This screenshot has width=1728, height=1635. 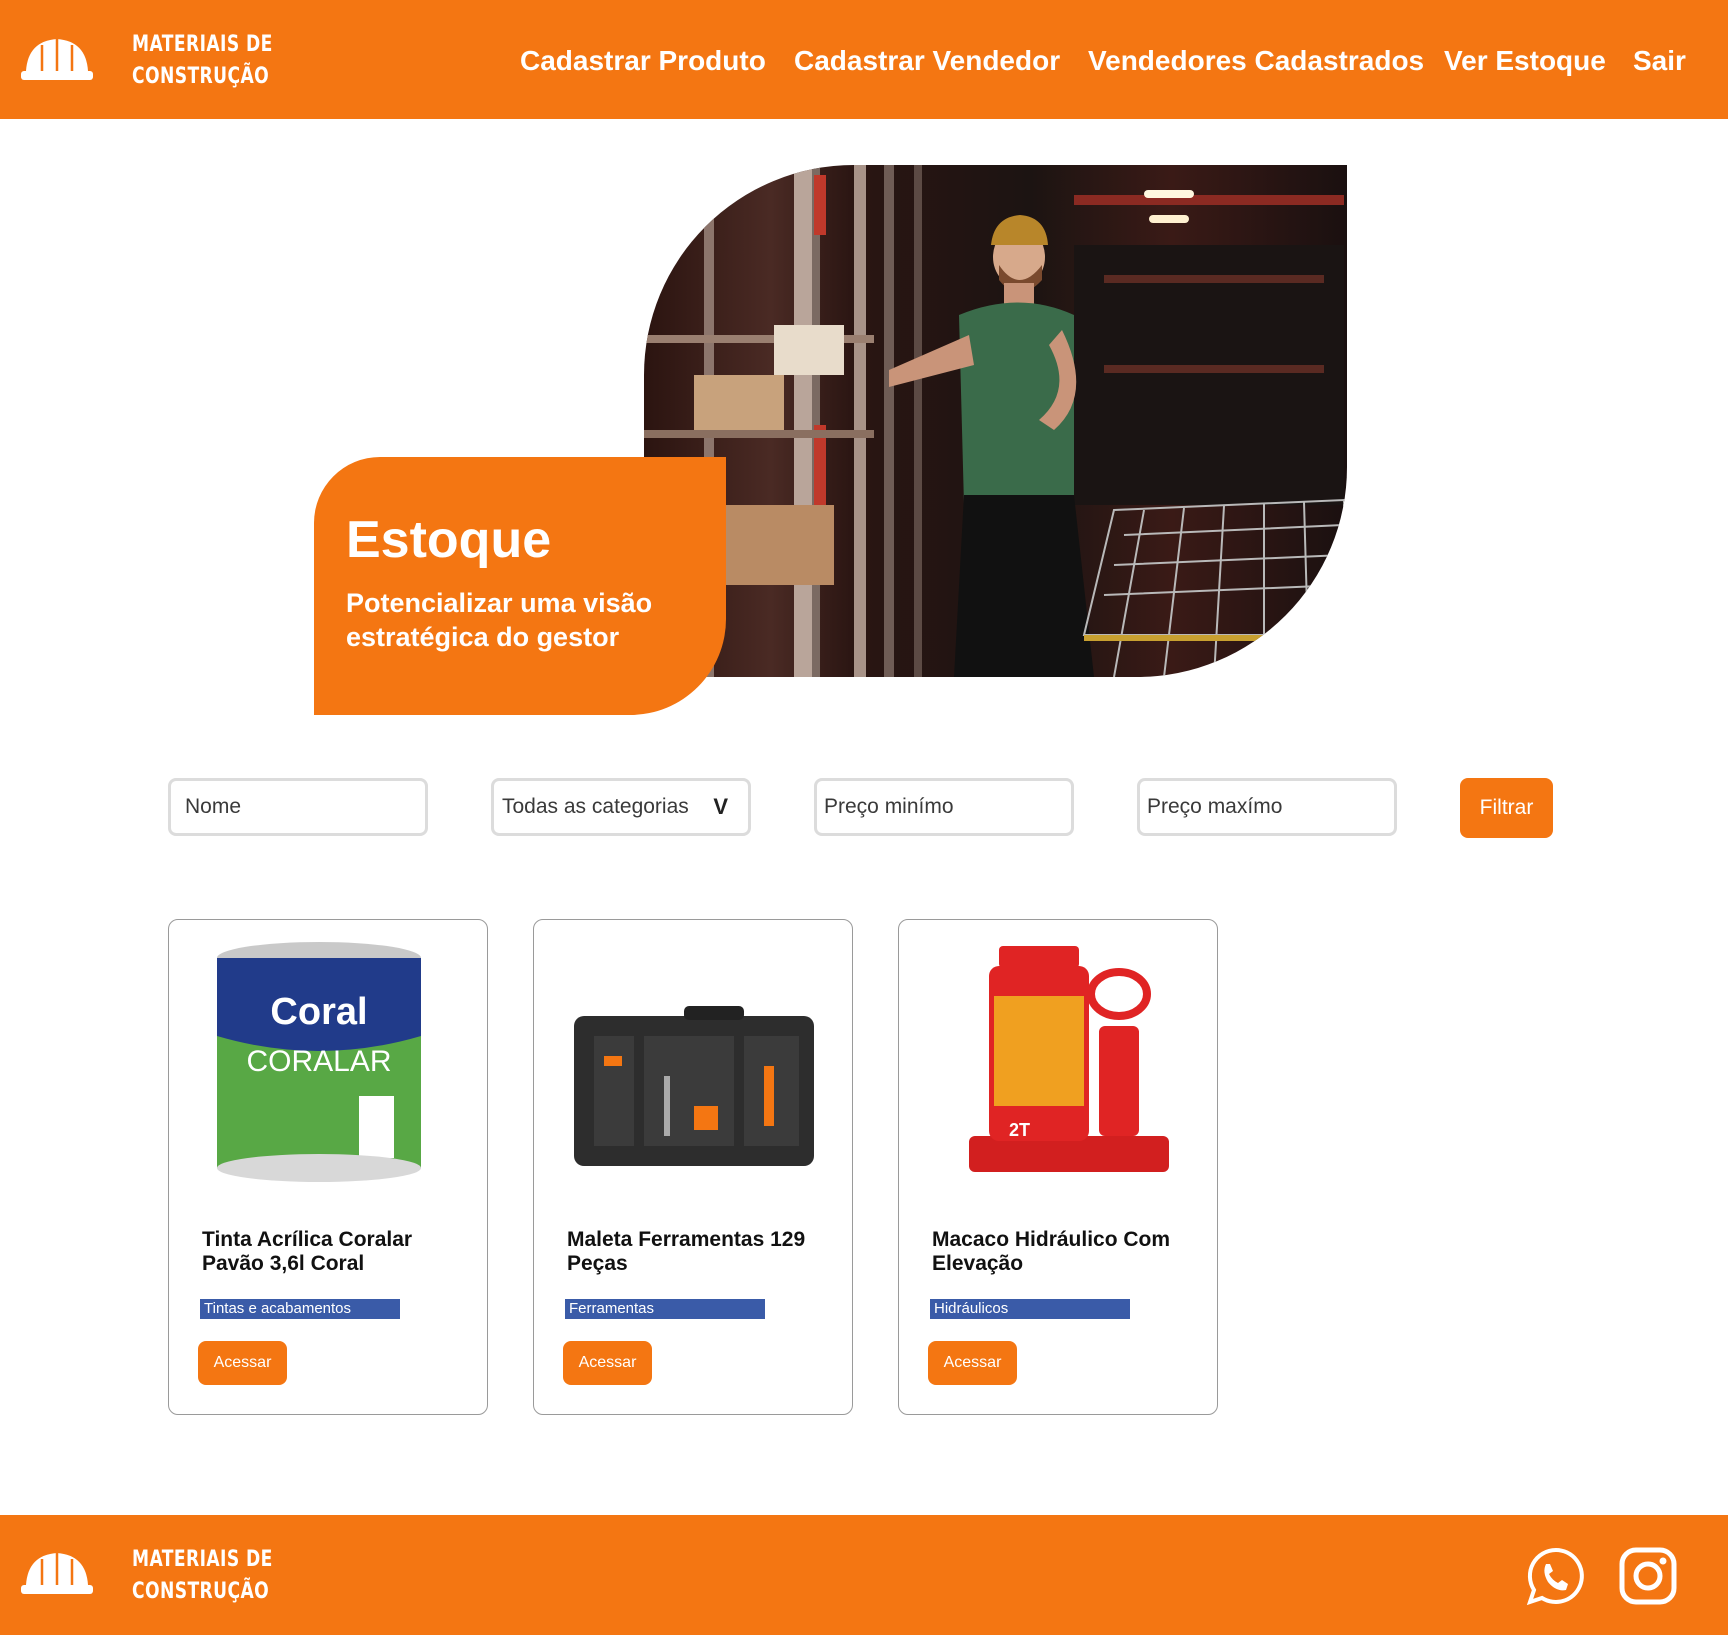 What do you see at coordinates (1556, 1576) in the screenshot?
I see `whatsapp-icon` at bounding box center [1556, 1576].